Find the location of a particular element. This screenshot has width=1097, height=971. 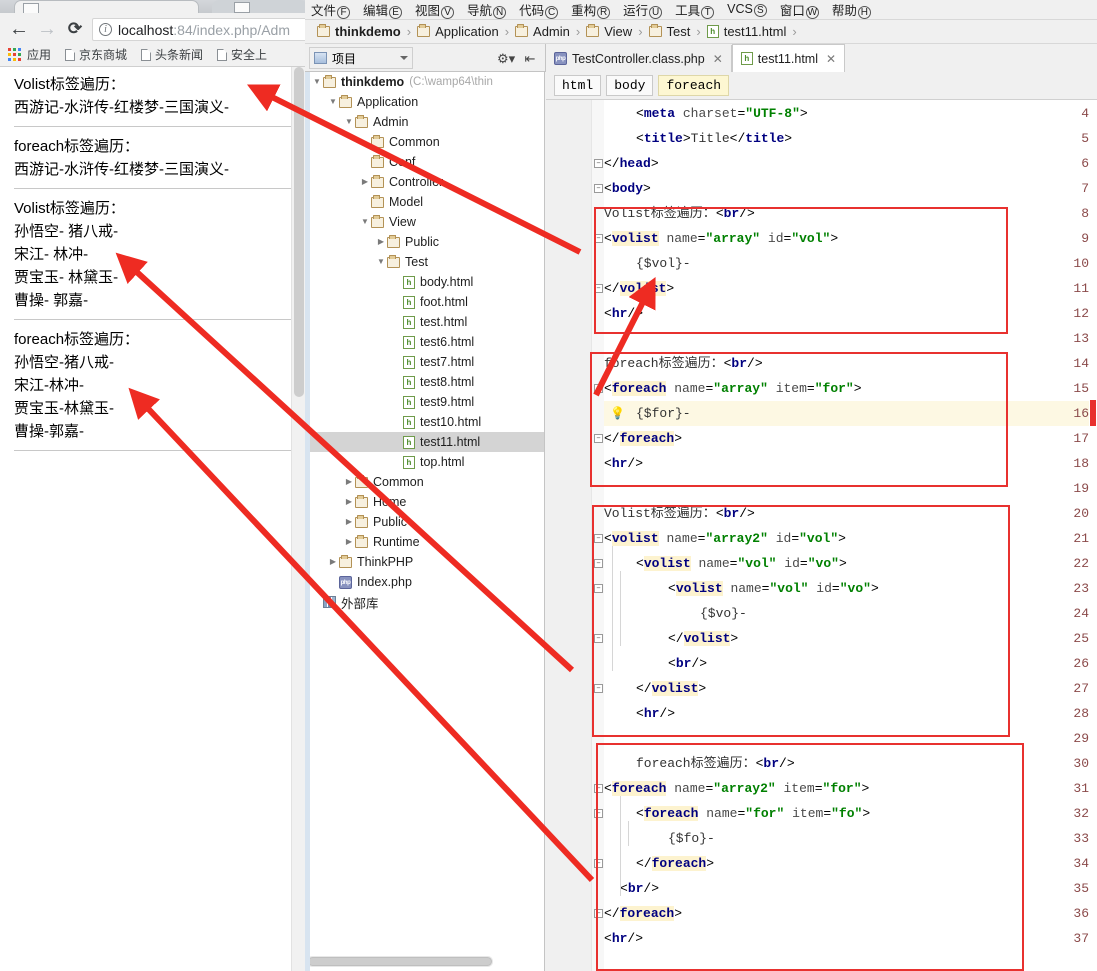

line-number: 22 is located at coordinates (1071, 563).